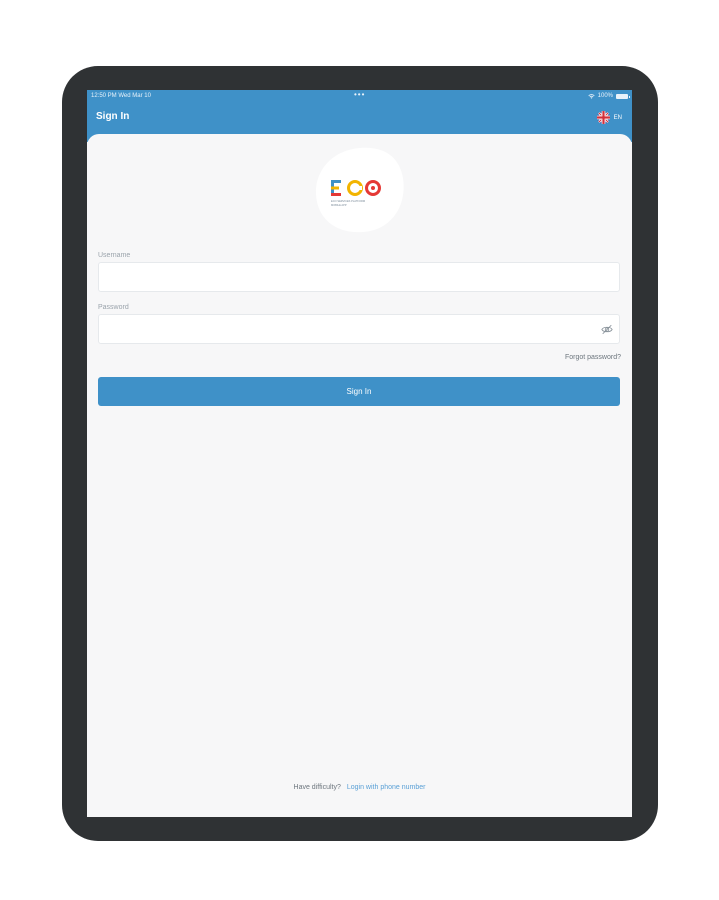 The image size is (719, 900). I want to click on status-indicators: 100%, so click(609, 96).